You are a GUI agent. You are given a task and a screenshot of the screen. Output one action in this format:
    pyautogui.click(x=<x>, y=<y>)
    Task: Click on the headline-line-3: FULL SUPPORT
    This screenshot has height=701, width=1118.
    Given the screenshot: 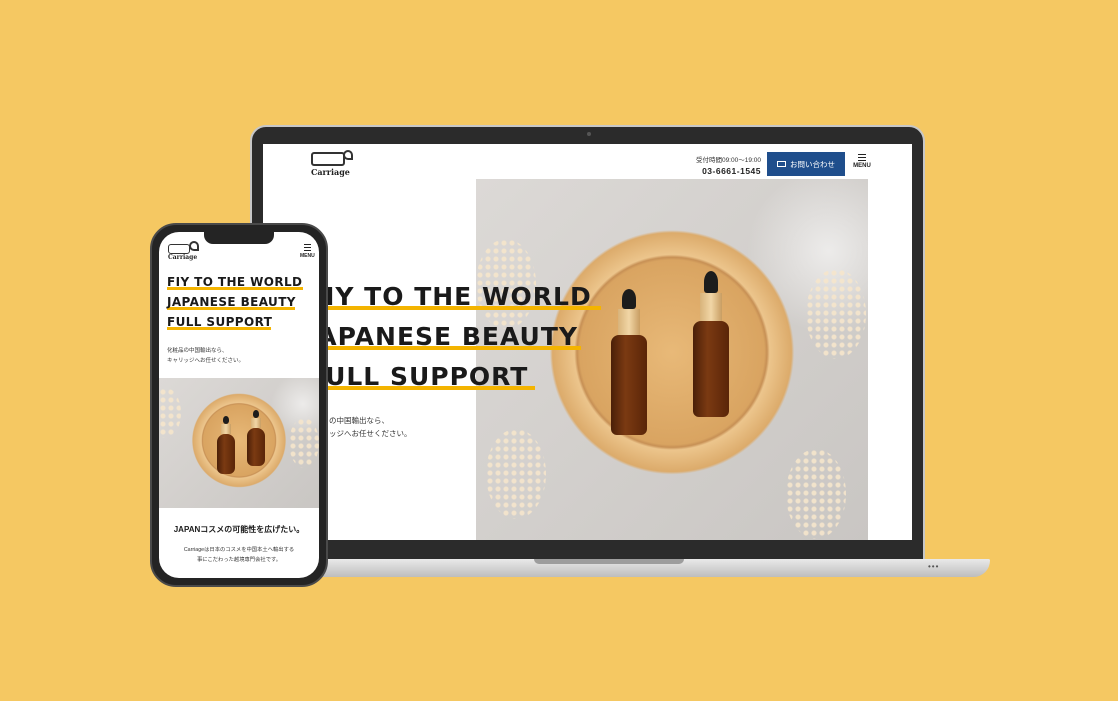 What is the action you would take?
    pyautogui.click(x=424, y=376)
    